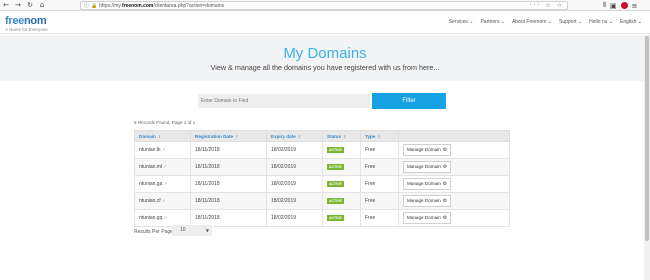 This screenshot has height=280, width=650. I want to click on page-actions-icon: ··· ☆ ☆, so click(547, 5).